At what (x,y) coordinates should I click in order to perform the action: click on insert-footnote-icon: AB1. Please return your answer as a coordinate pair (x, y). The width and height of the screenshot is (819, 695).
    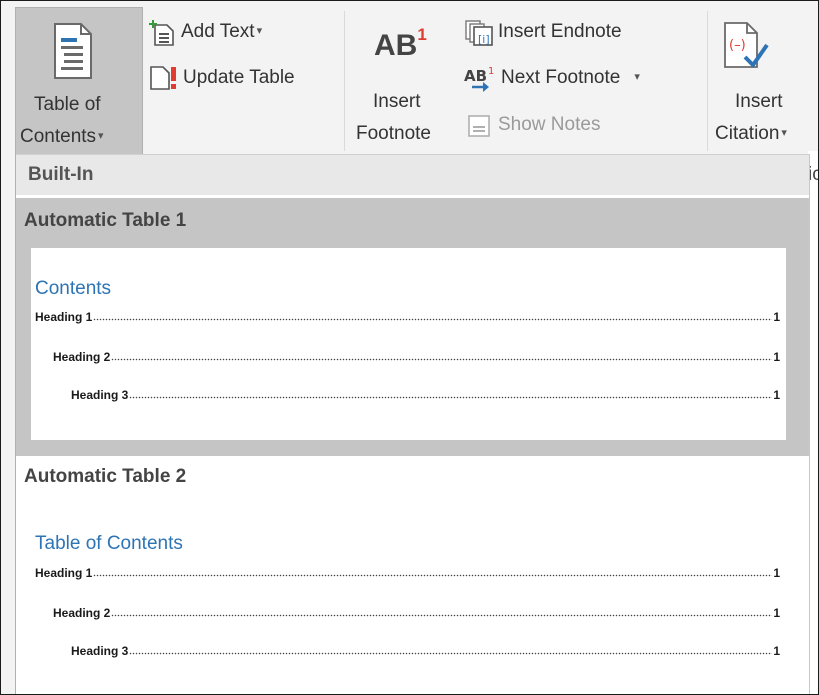
    Looking at the image, I should click on (400, 43).